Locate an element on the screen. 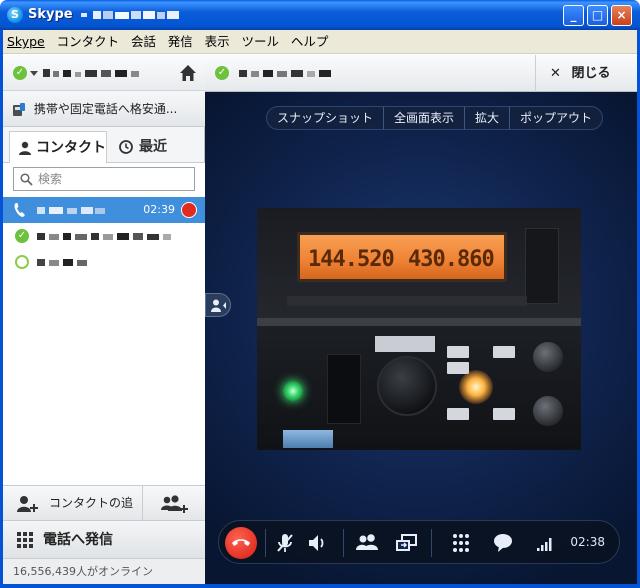  minimize-button: _ is located at coordinates (573, 15).